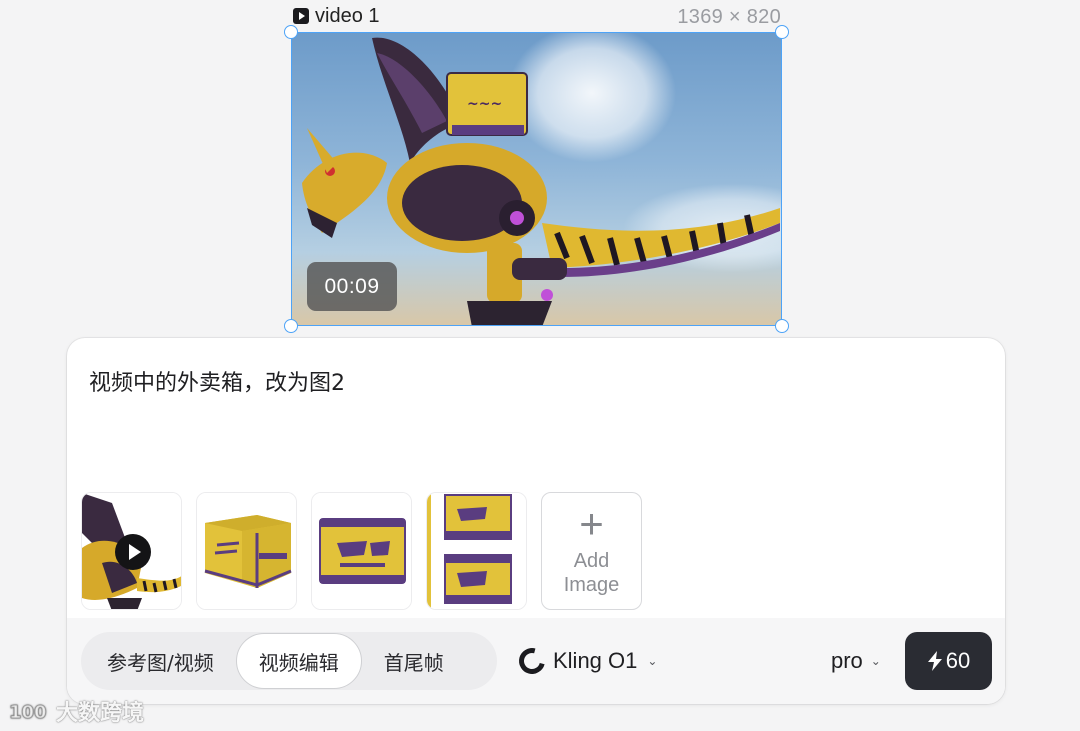  Describe the element at coordinates (591, 523) in the screenshot. I see `plus-icon: +` at that location.